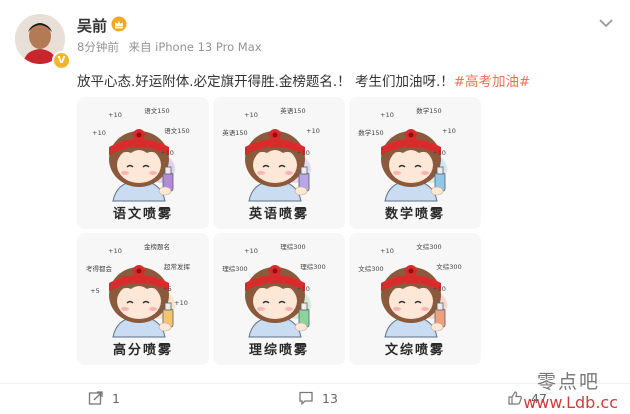 The height and width of the screenshot is (414, 630). Describe the element at coordinates (104, 398) in the screenshot. I see `share-button: 1` at that location.